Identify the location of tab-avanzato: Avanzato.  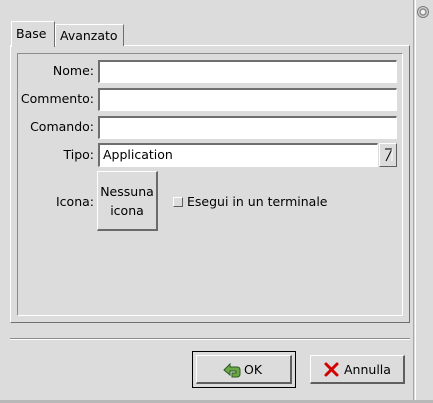
(89, 35).